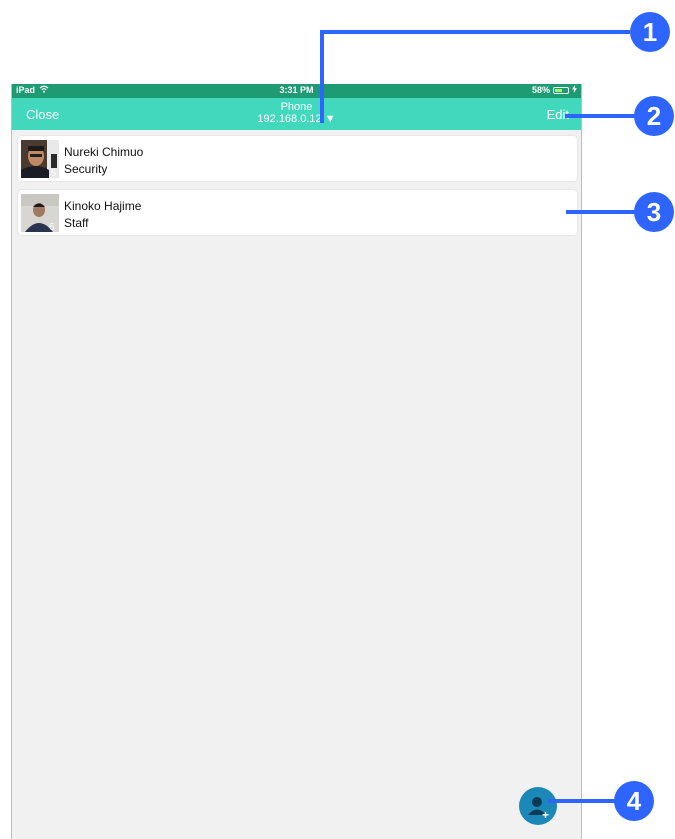 The height and width of the screenshot is (839, 675). Describe the element at coordinates (475, 76) in the screenshot. I see `callout-1-line` at that location.